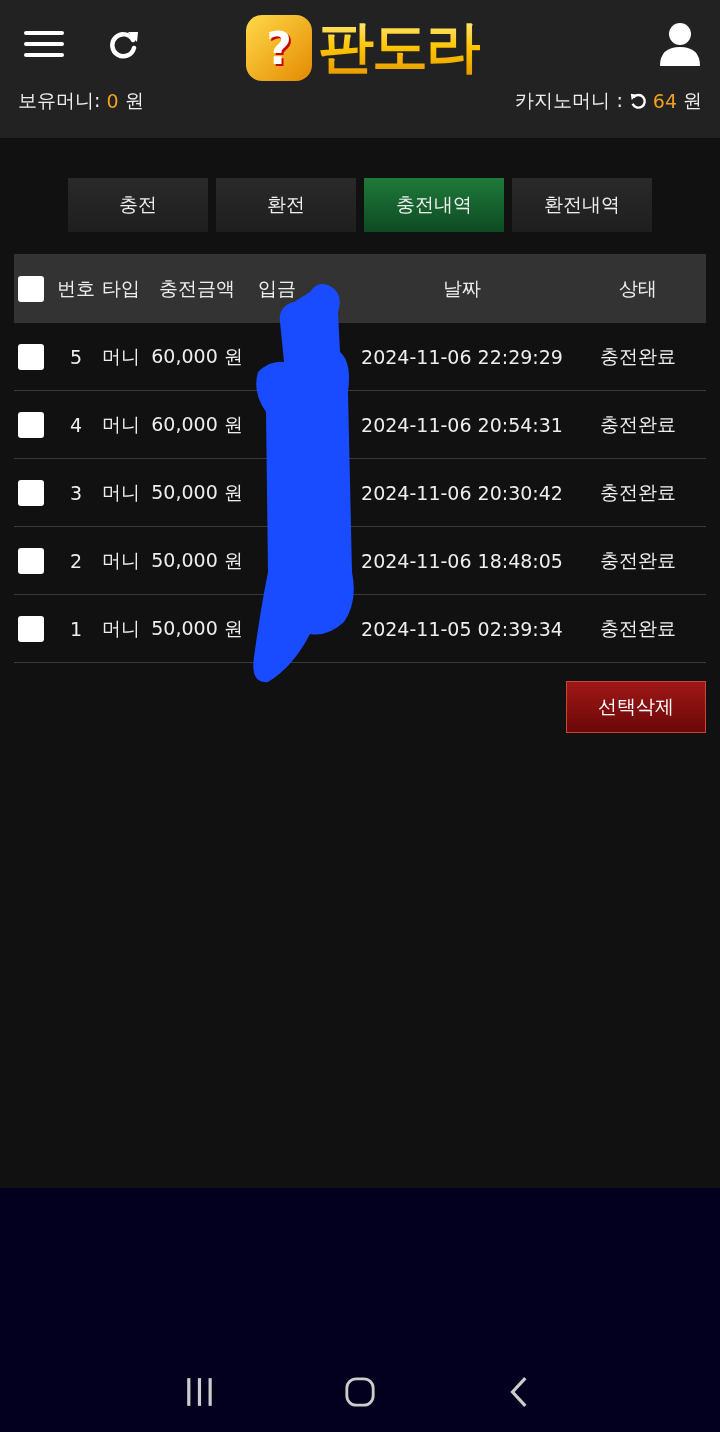  What do you see at coordinates (462, 628) in the screenshot?
I see `table-cell: 2024-11-05 02:39:34` at bounding box center [462, 628].